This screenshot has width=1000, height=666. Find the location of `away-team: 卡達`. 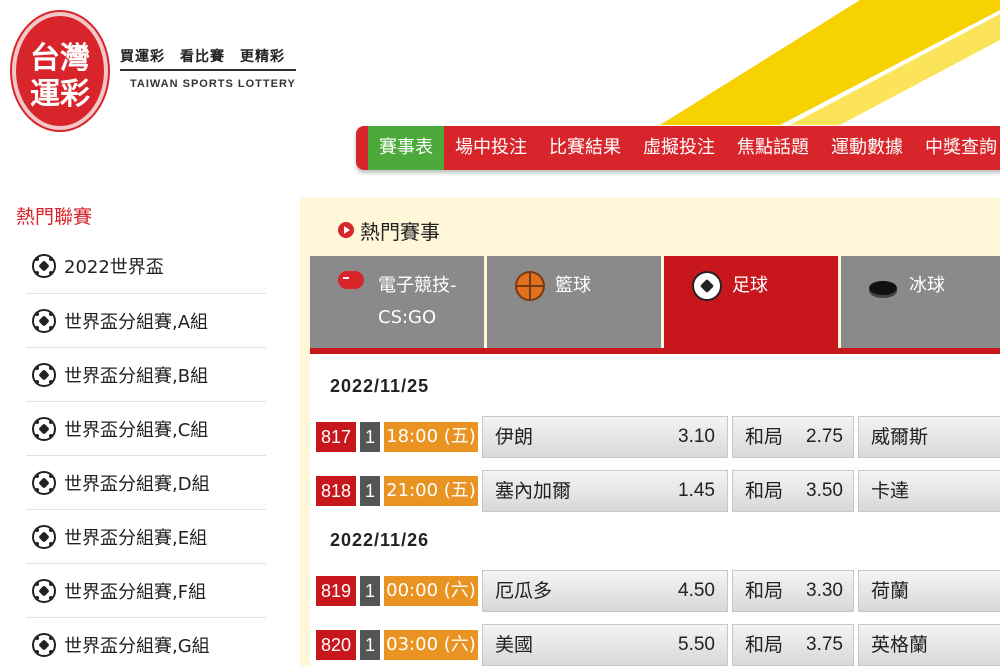

away-team: 卡達 is located at coordinates (890, 491).